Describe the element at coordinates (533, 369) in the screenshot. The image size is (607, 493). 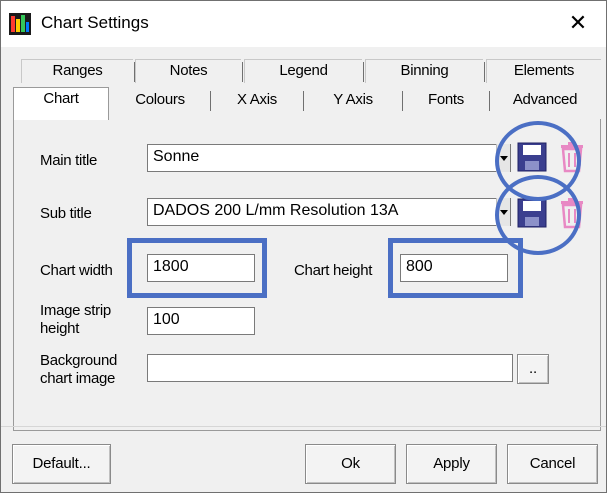
I see `browse-button: ..` at that location.